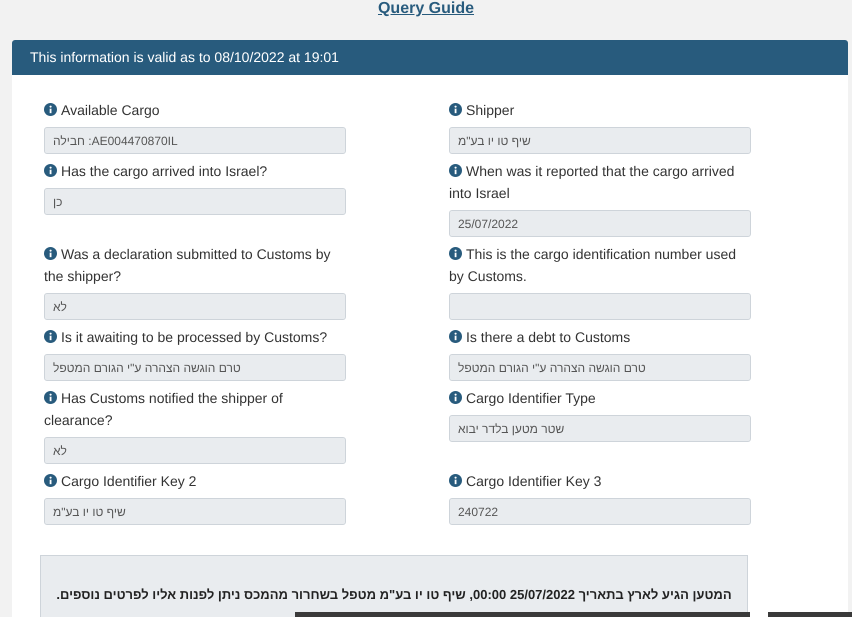 The image size is (852, 617). Describe the element at coordinates (195, 110) in the screenshot. I see `field-label: Available Cargo` at that location.